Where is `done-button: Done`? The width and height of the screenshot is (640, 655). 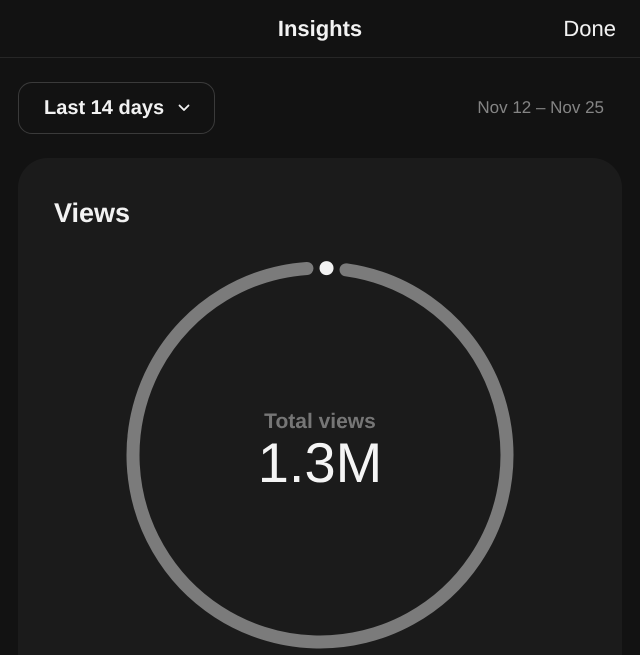 done-button: Done is located at coordinates (589, 29).